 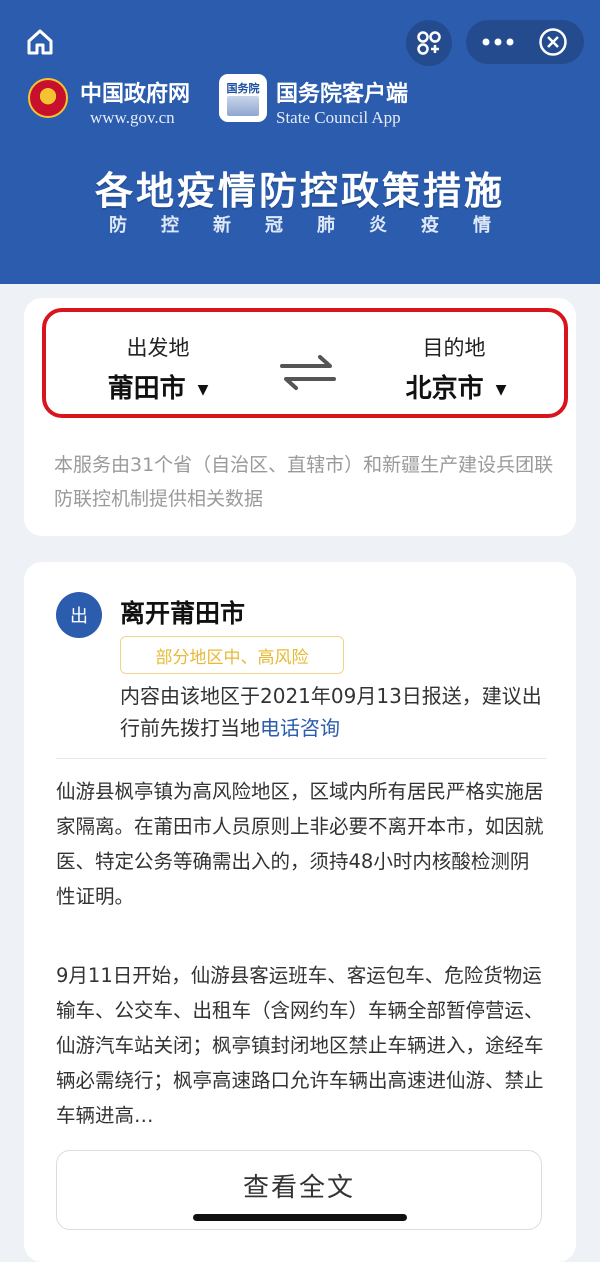 What do you see at coordinates (553, 42) in the screenshot?
I see `close-icon` at bounding box center [553, 42].